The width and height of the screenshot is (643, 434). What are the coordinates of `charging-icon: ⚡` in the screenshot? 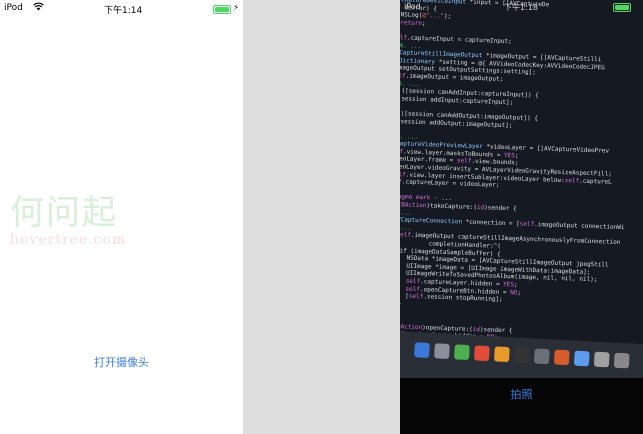 It's located at (236, 7).